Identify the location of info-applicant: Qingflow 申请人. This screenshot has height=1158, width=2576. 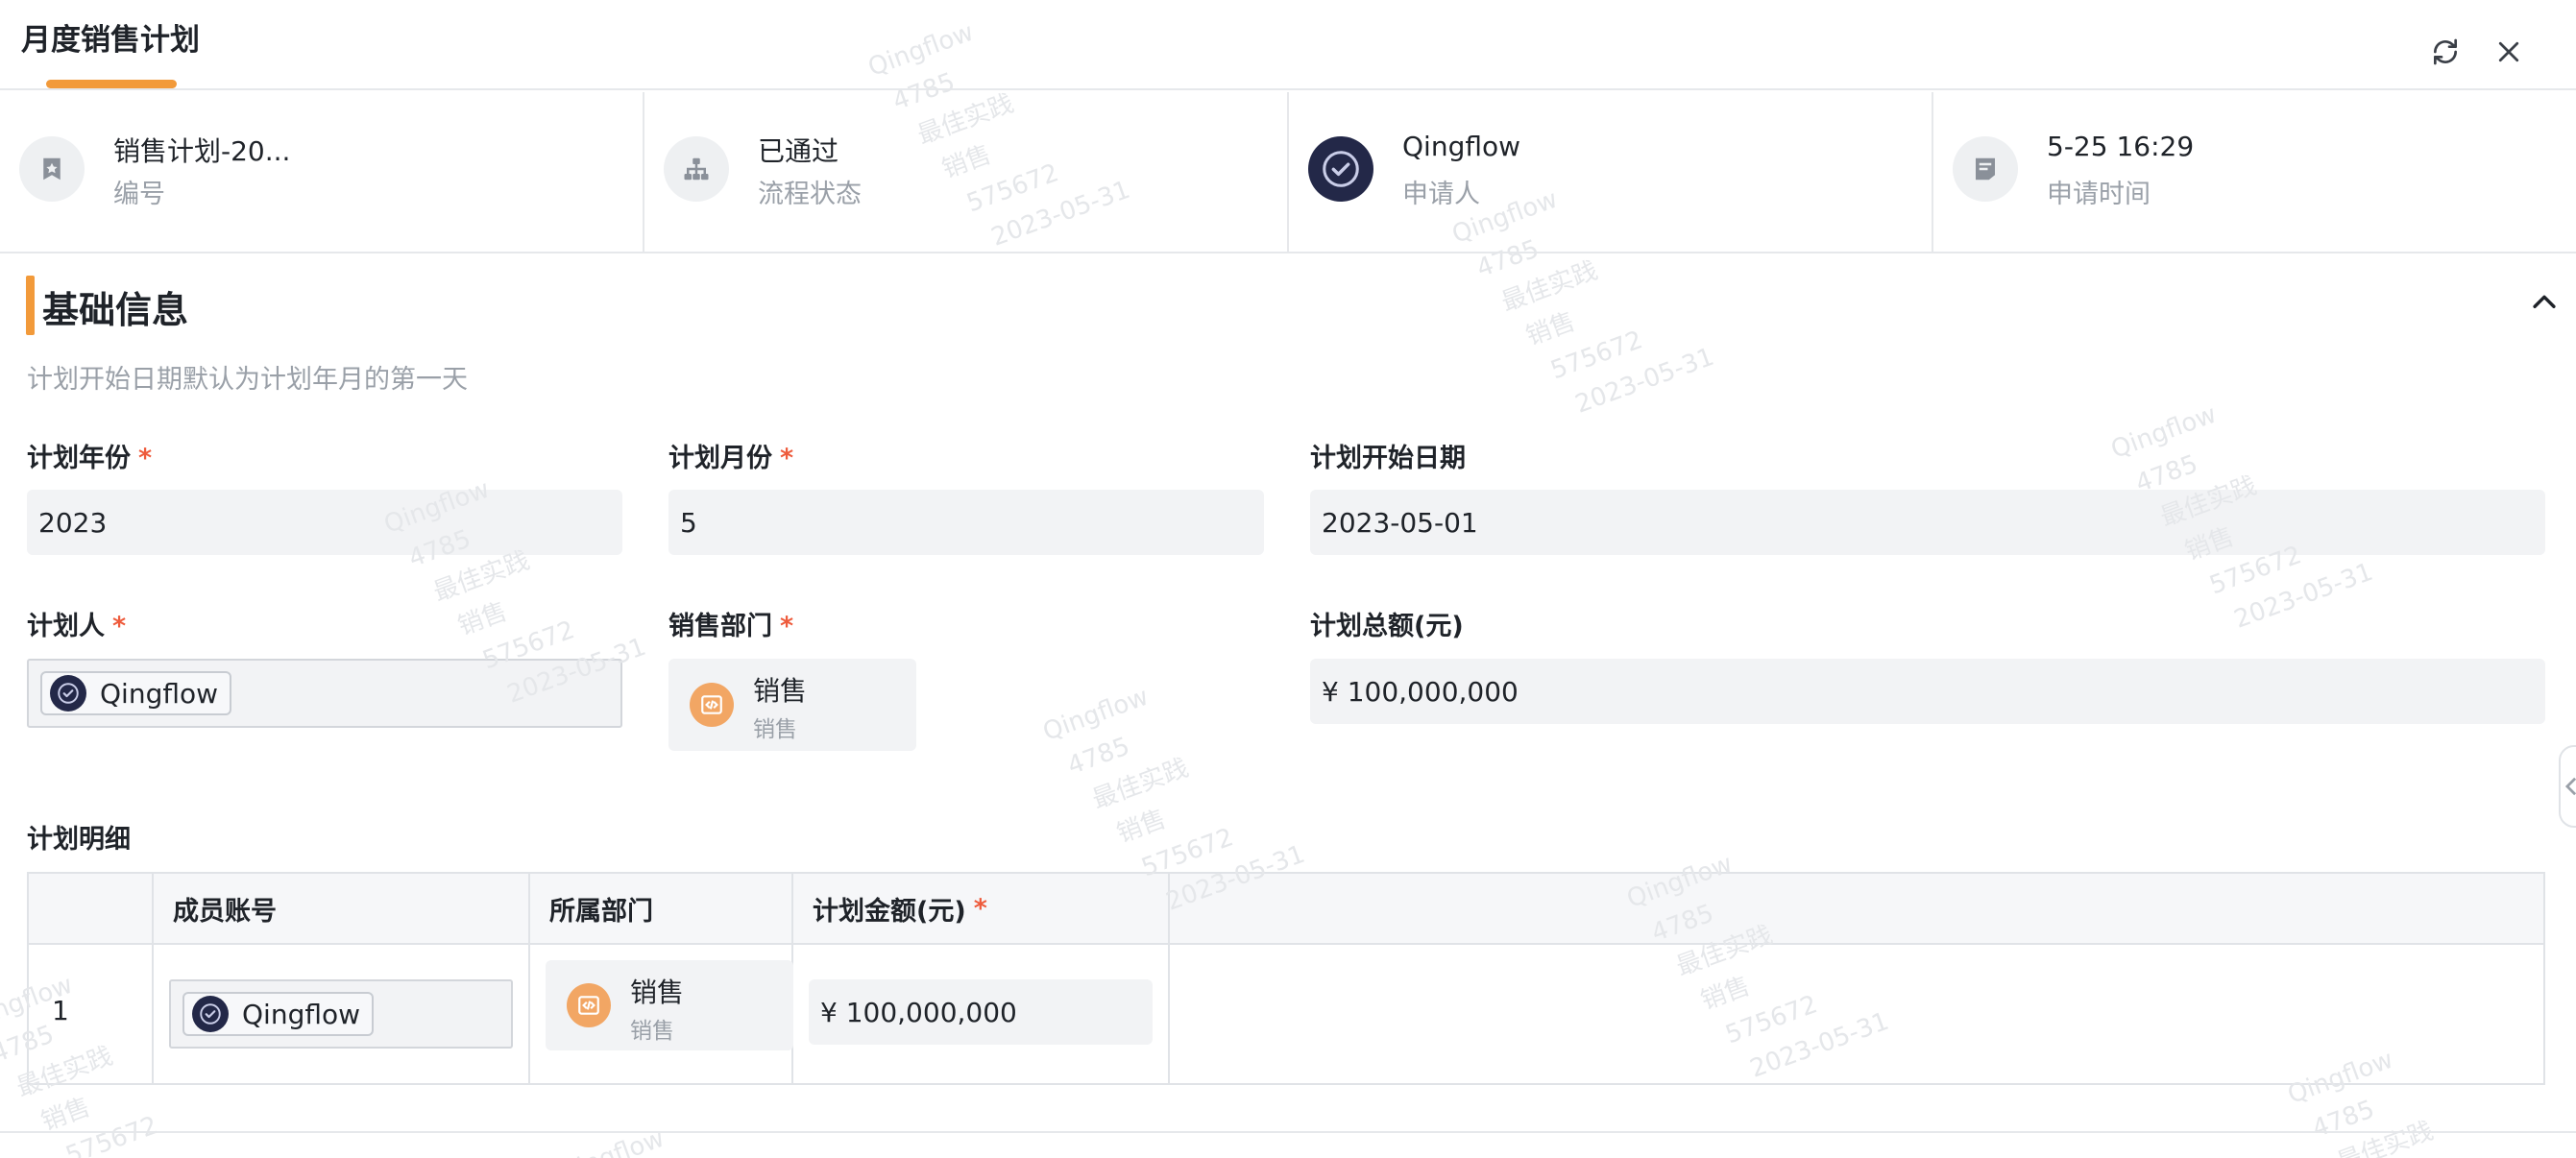
(1611, 172).